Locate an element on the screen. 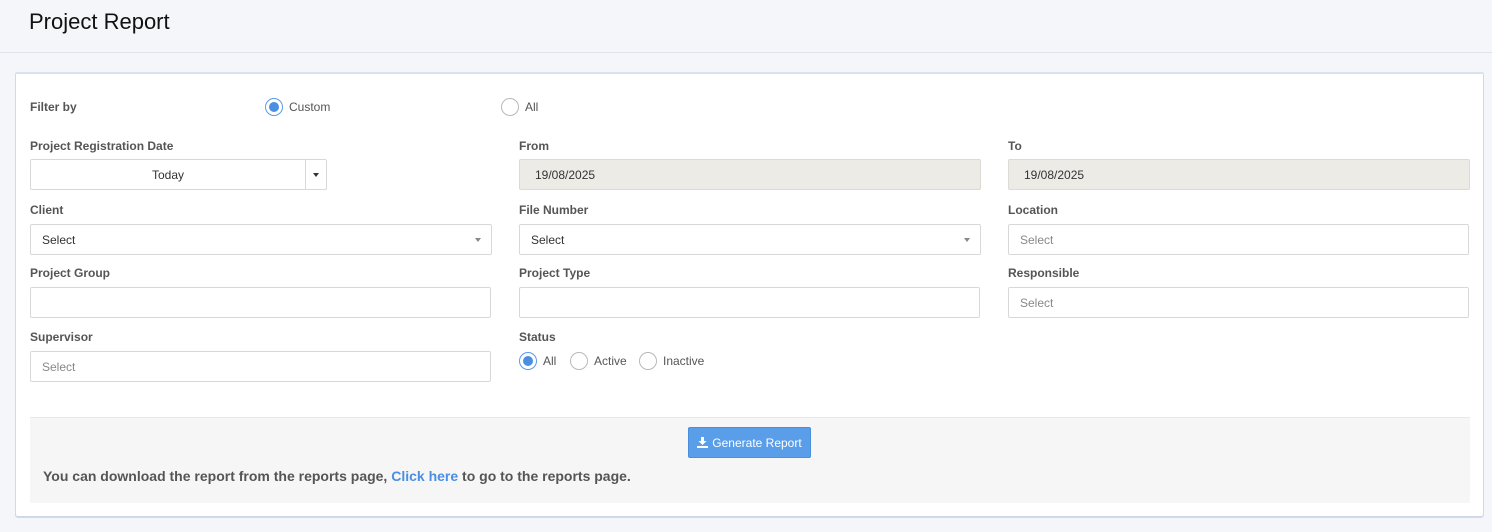  client-select-value: Select is located at coordinates (59, 239).